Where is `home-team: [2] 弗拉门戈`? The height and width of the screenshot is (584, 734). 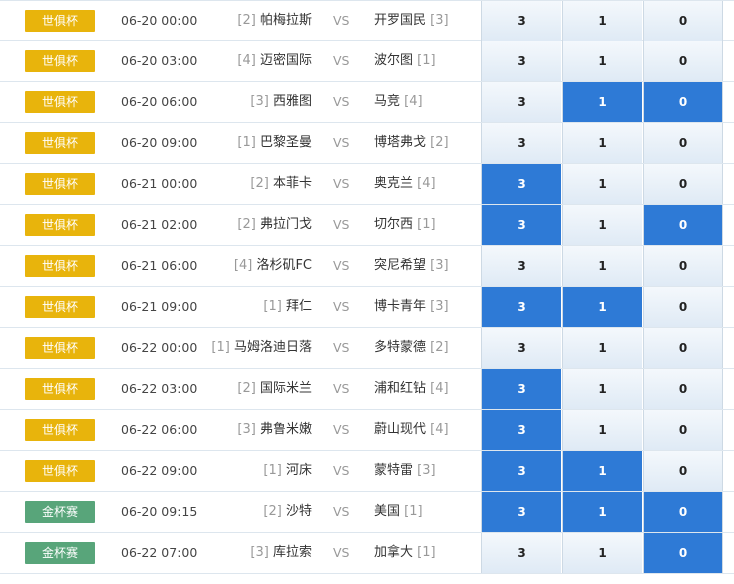 home-team: [2] 弗拉门戈 is located at coordinates (274, 225).